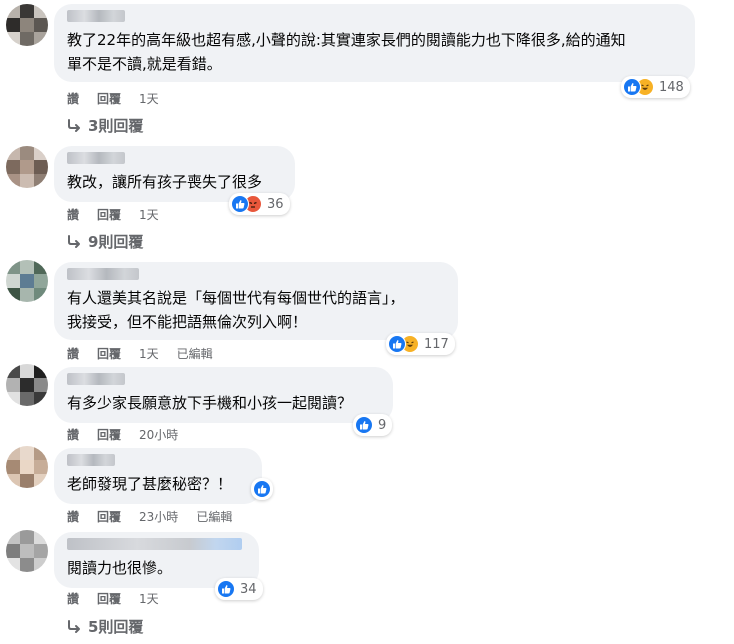 The width and height of the screenshot is (734, 644). I want to click on comment-text: 有多少家長願意放下手機和小孩一起閱讀？, so click(210, 403).